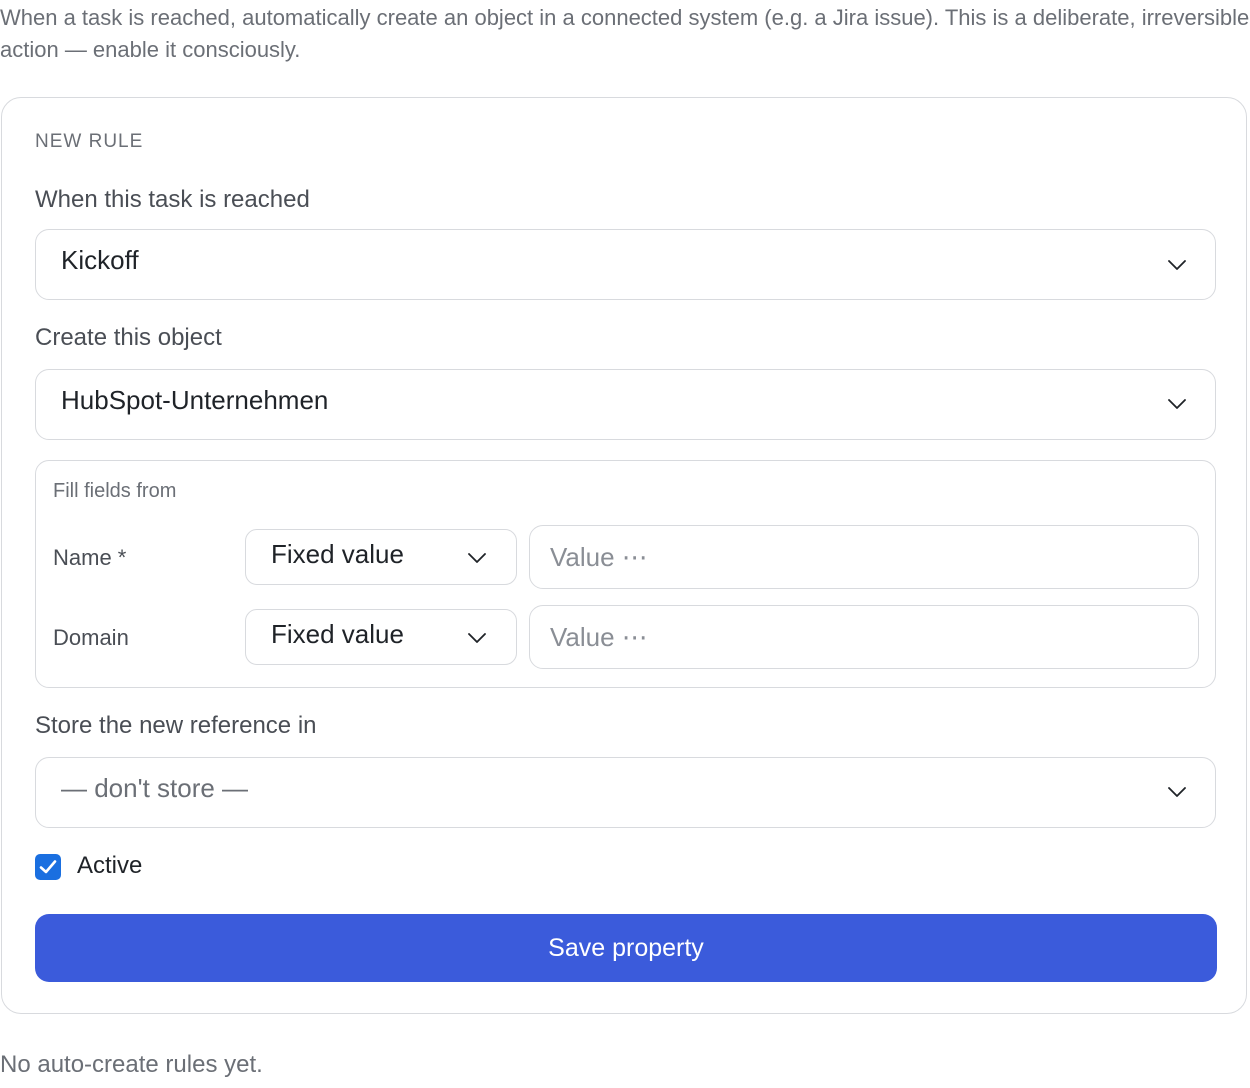 The height and width of the screenshot is (1088, 1250). Describe the element at coordinates (91, 637) in the screenshot. I see `field-row-label: Domain` at that location.